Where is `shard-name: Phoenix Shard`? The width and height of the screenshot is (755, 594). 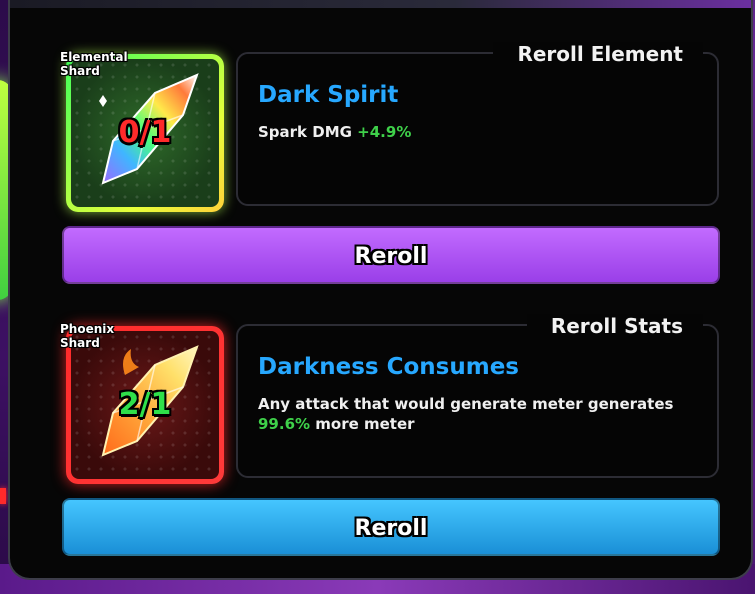 shard-name: Phoenix Shard is located at coordinates (87, 336).